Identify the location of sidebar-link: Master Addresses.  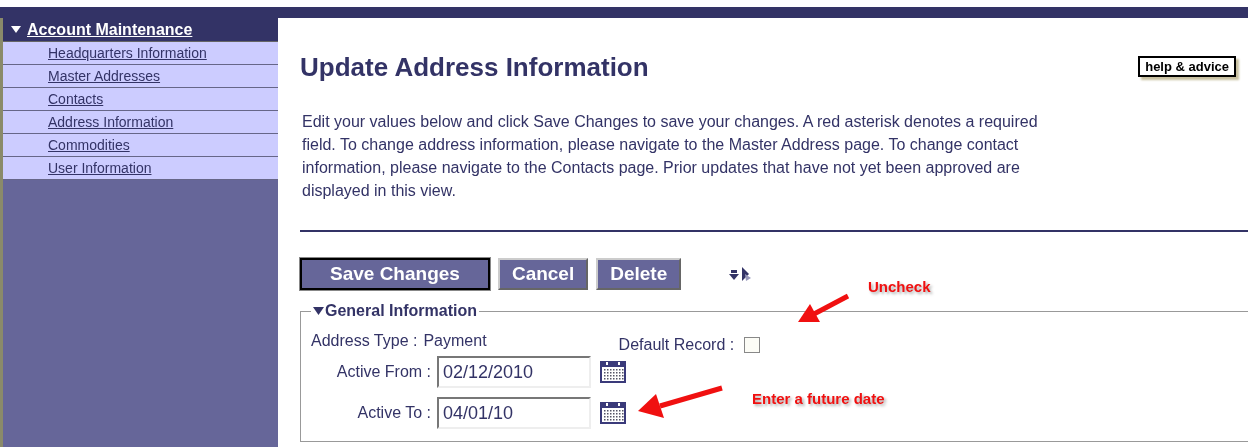
(140, 76).